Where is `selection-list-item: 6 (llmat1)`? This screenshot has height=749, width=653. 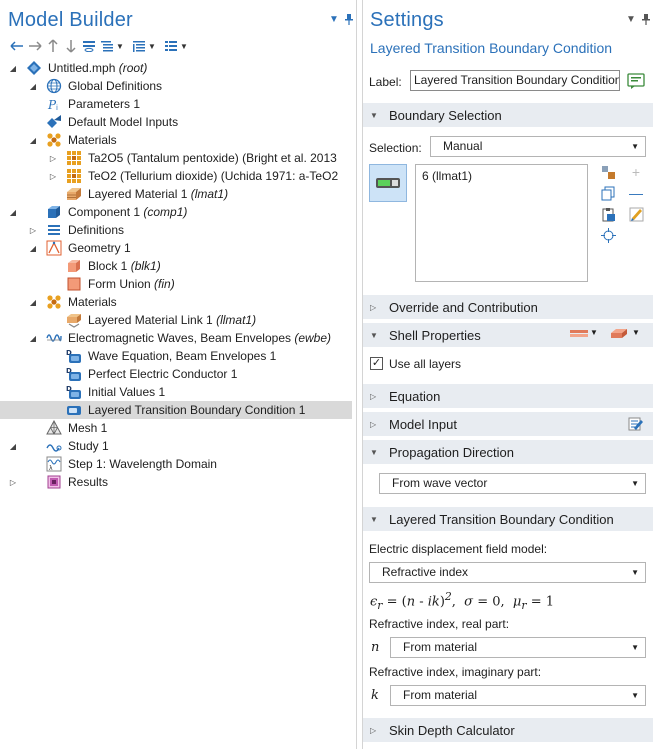 selection-list-item: 6 (llmat1) is located at coordinates (447, 176).